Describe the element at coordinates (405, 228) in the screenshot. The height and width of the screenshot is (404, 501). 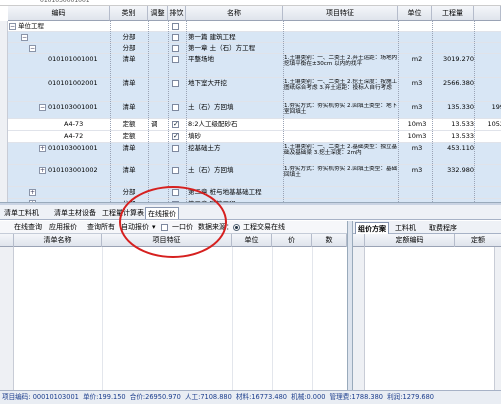
I see `tab-labor-material: 工料机` at that location.